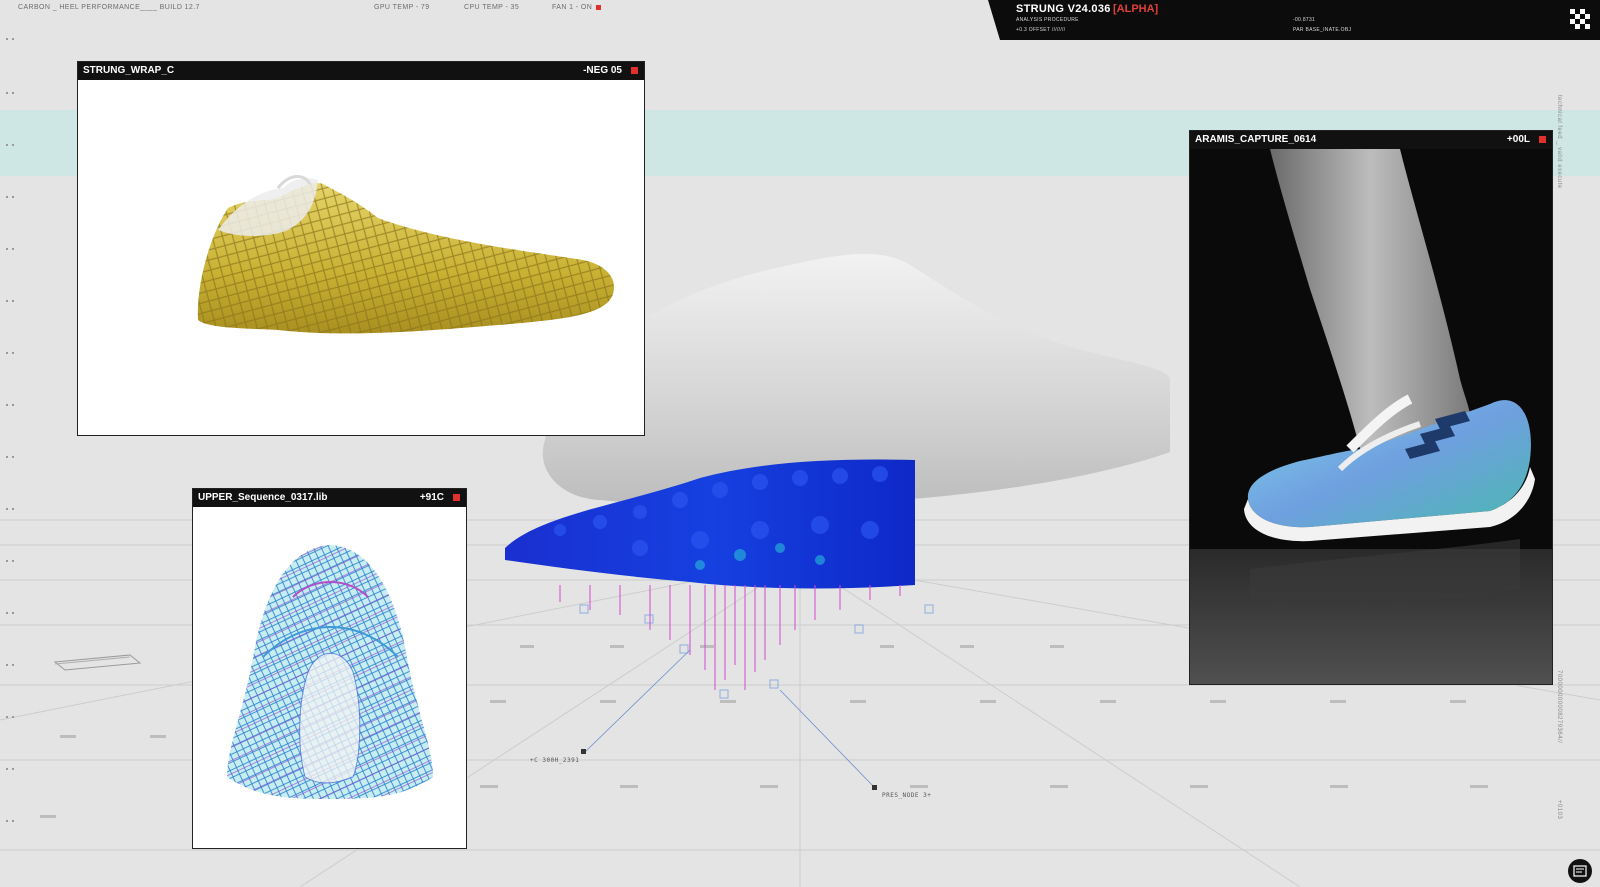 The image size is (1600, 887). What do you see at coordinates (263, 497) in the screenshot?
I see `panel-title: UPPER_Sequence_0317.lib` at bounding box center [263, 497].